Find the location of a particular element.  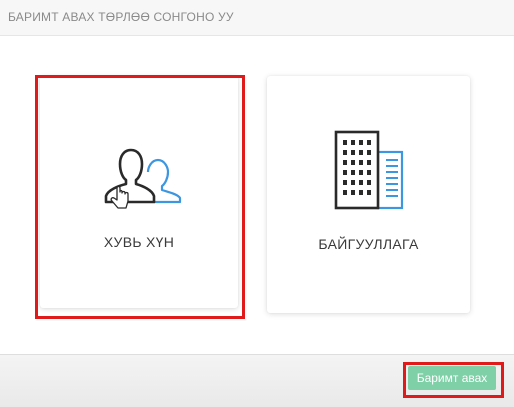

option-organization-label: БАЙГУУЛЛАГА is located at coordinates (368, 244).